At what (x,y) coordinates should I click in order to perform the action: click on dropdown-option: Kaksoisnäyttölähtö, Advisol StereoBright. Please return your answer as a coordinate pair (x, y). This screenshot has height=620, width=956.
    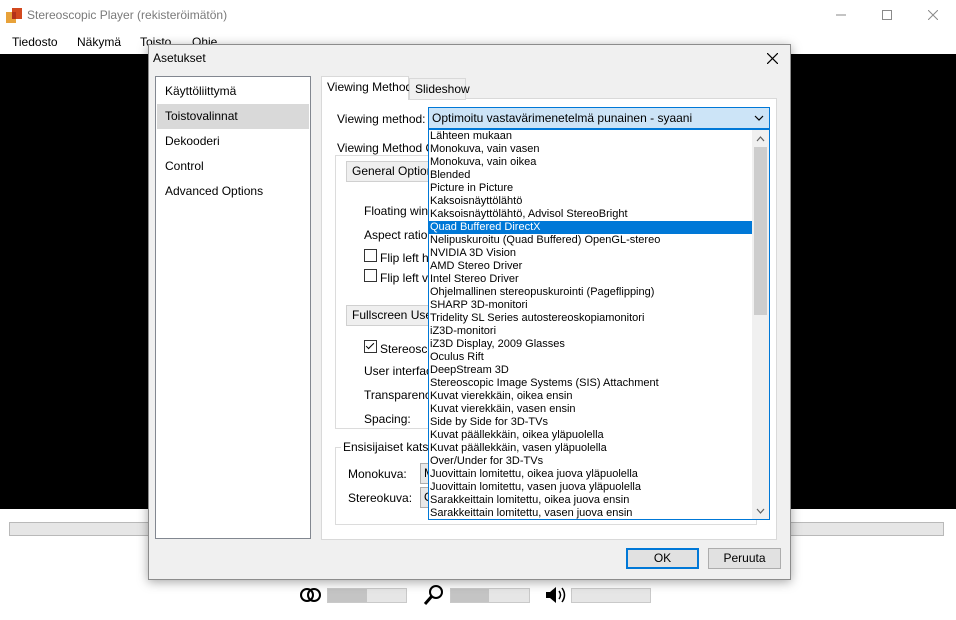
    Looking at the image, I should click on (590, 214).